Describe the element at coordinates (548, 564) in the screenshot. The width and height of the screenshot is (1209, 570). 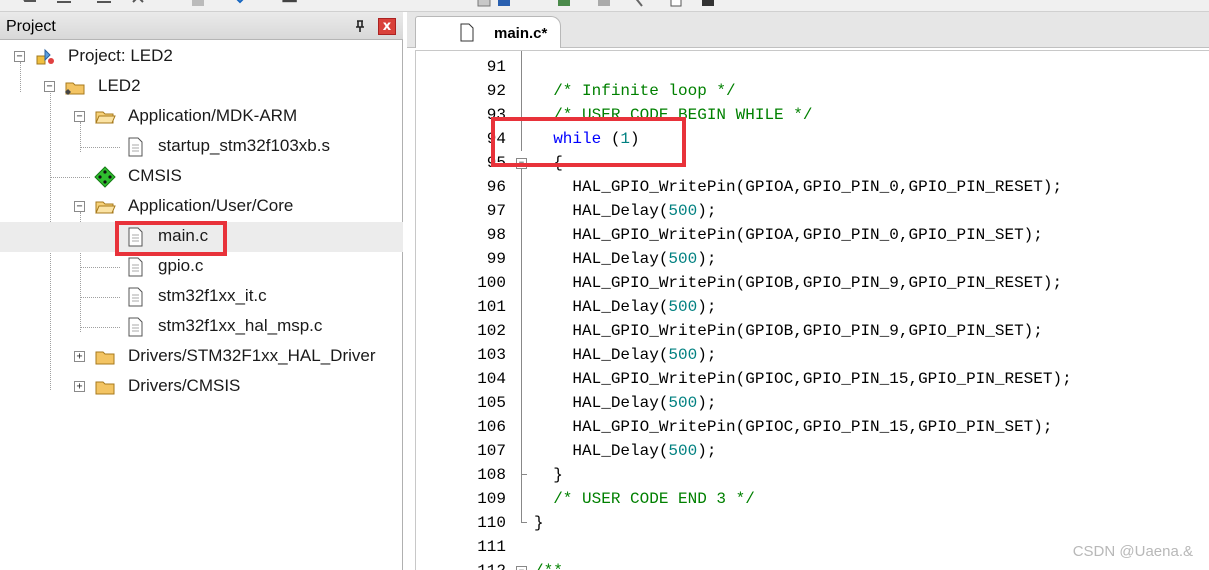
I see `code-text: /**` at that location.